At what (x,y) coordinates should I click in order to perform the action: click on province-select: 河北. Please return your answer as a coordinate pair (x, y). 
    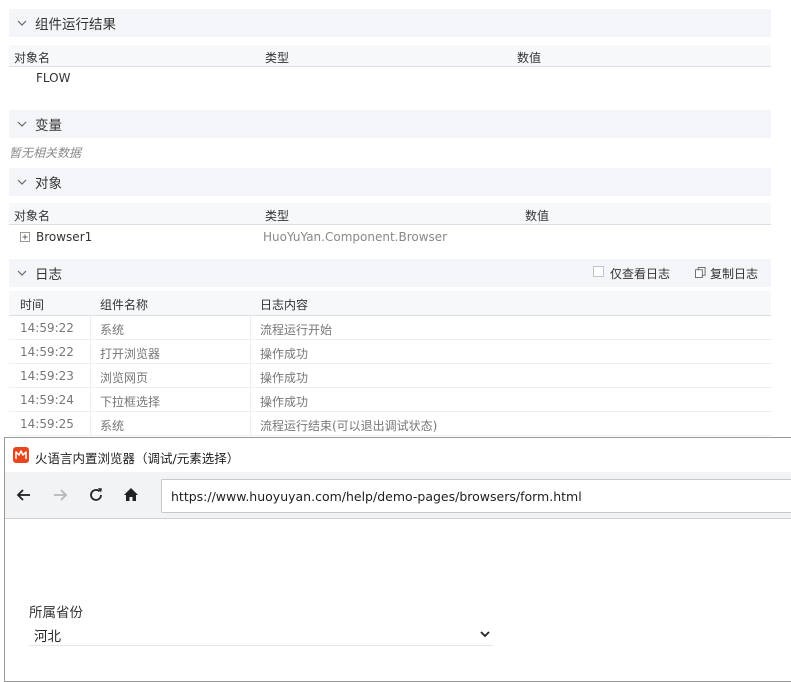
    Looking at the image, I should click on (261, 634).